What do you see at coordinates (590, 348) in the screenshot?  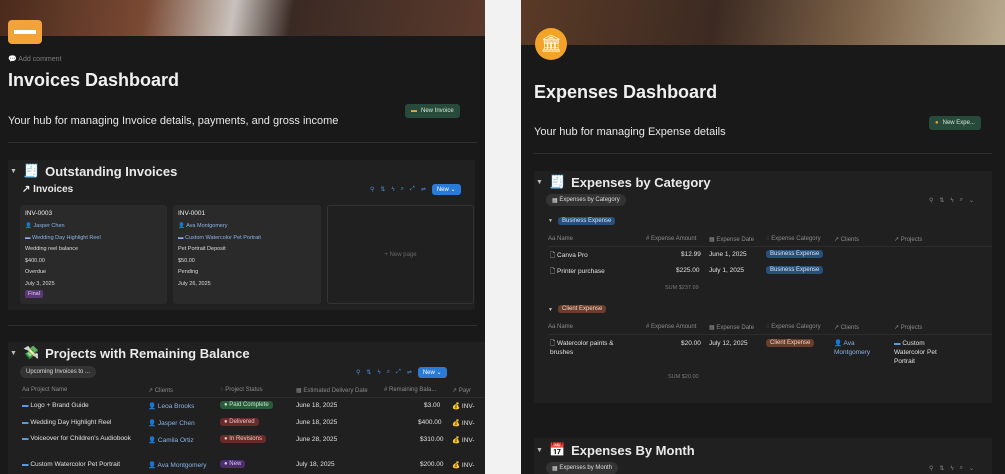 I see `expense-name-cell: 🗋 Watercolor paints & brushes` at bounding box center [590, 348].